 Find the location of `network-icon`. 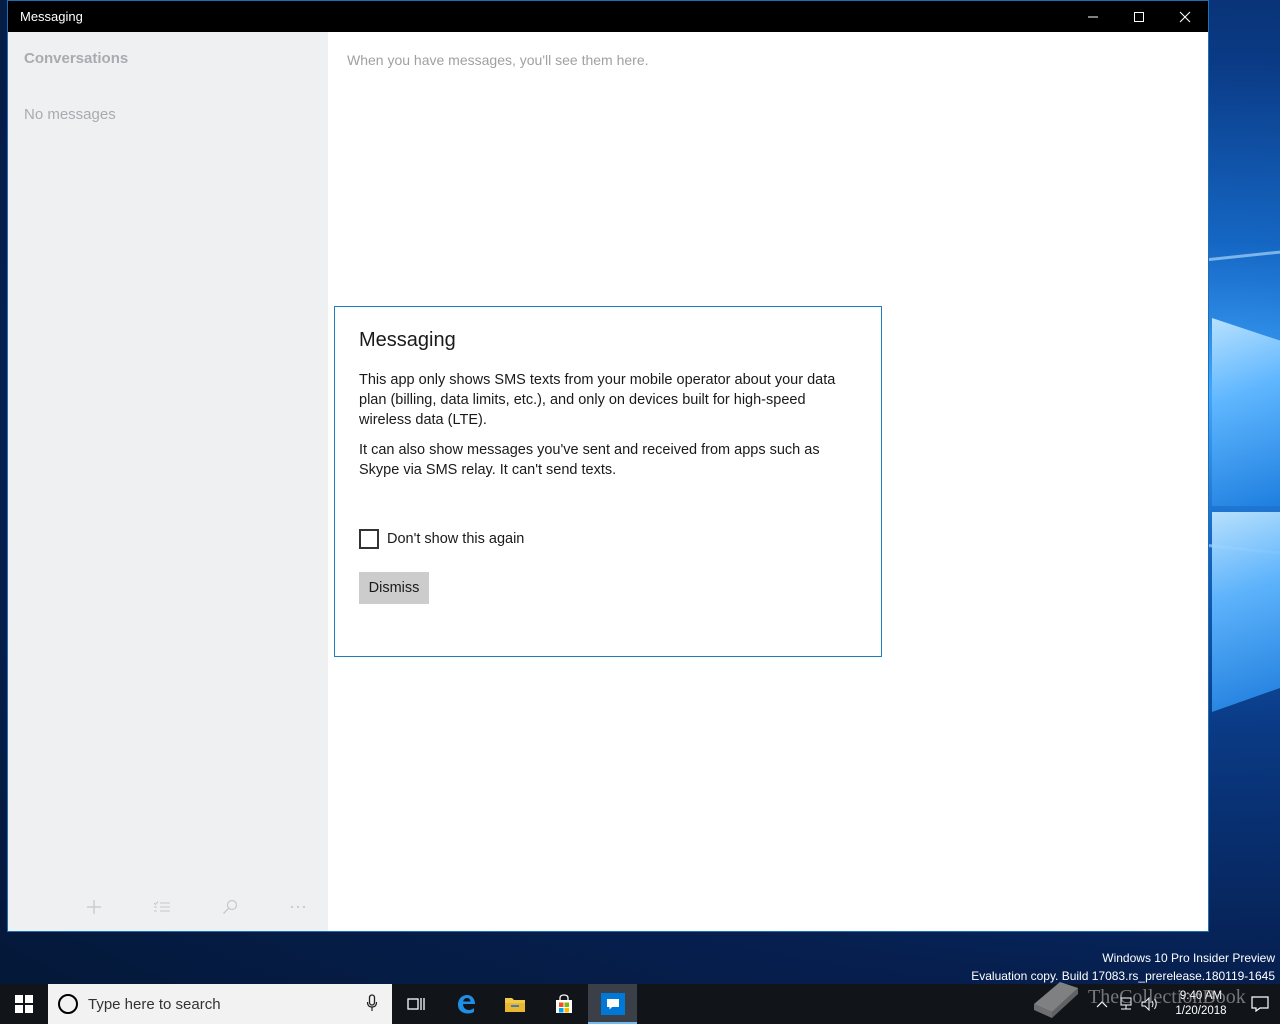

network-icon is located at coordinates (1126, 1003).